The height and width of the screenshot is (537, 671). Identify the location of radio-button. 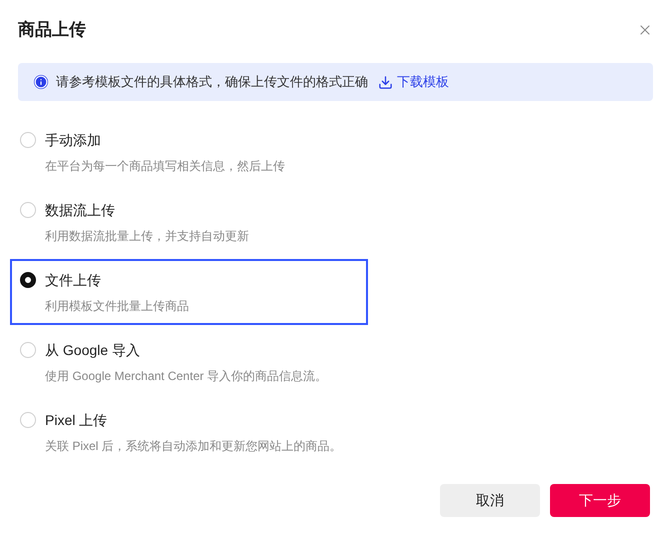
(28, 280).